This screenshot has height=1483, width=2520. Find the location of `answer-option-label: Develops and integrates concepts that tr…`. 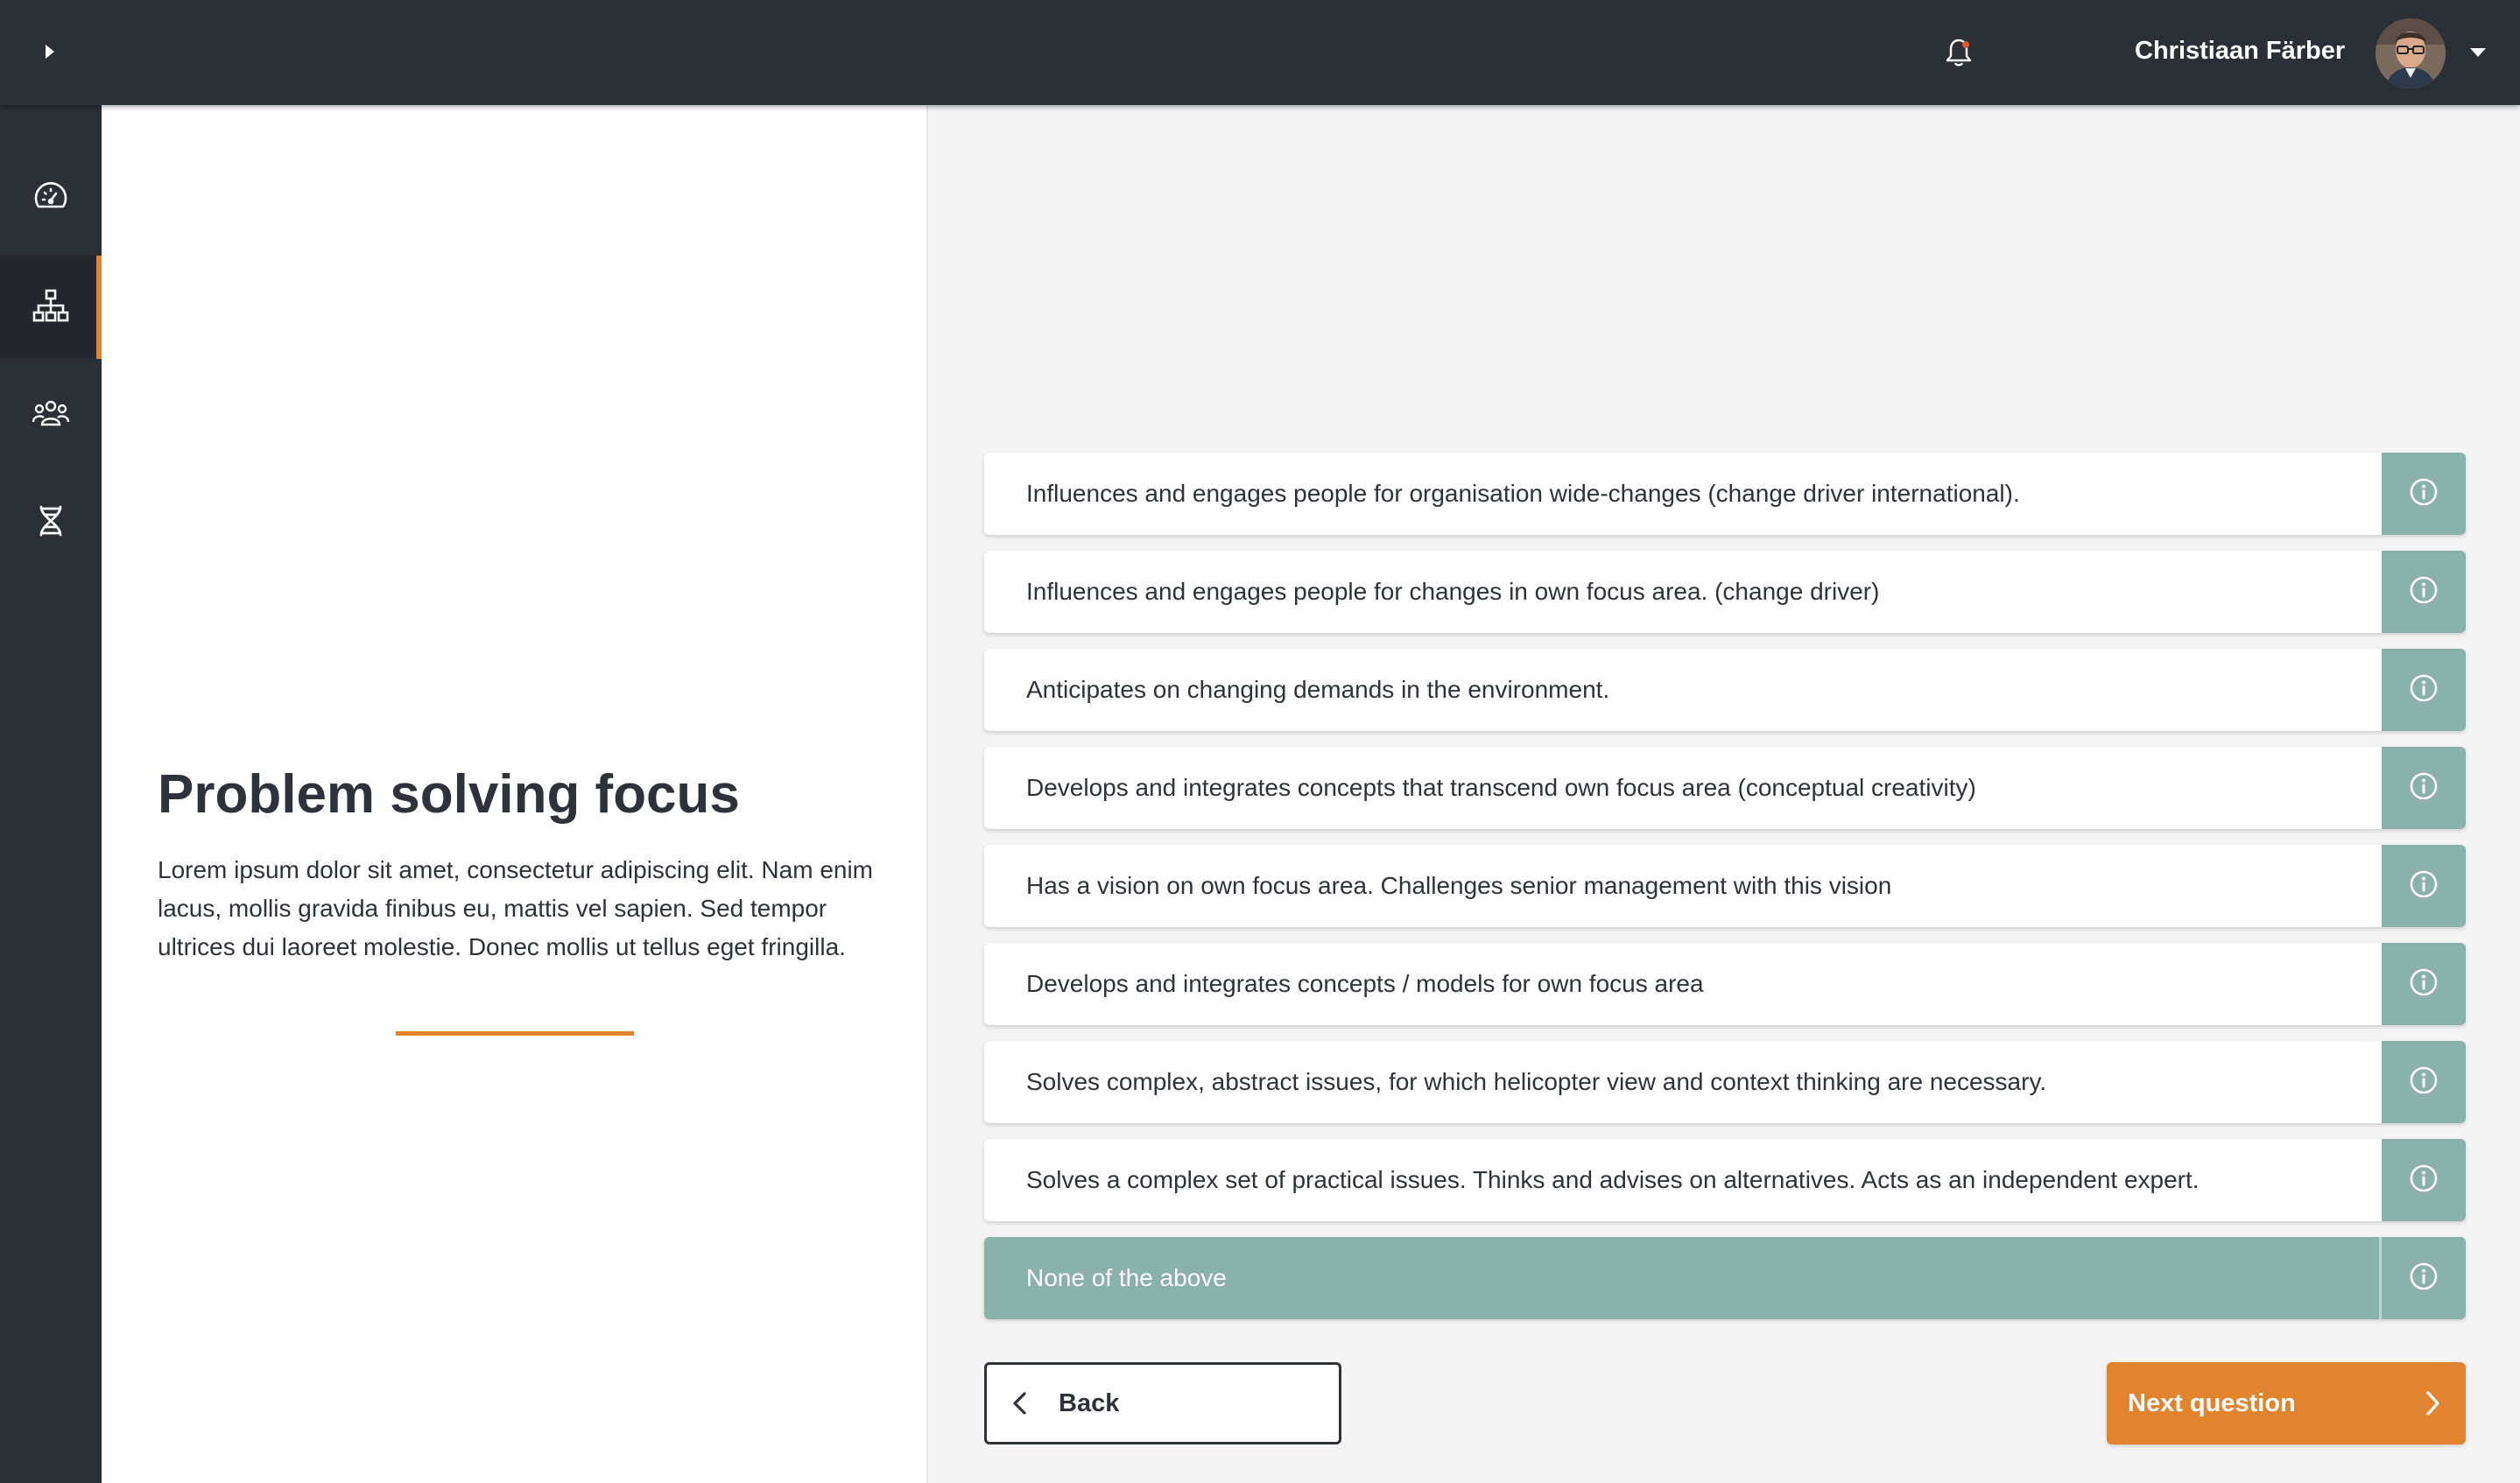

answer-option-label: Develops and integrates concepts that tr… is located at coordinates (1501, 787).